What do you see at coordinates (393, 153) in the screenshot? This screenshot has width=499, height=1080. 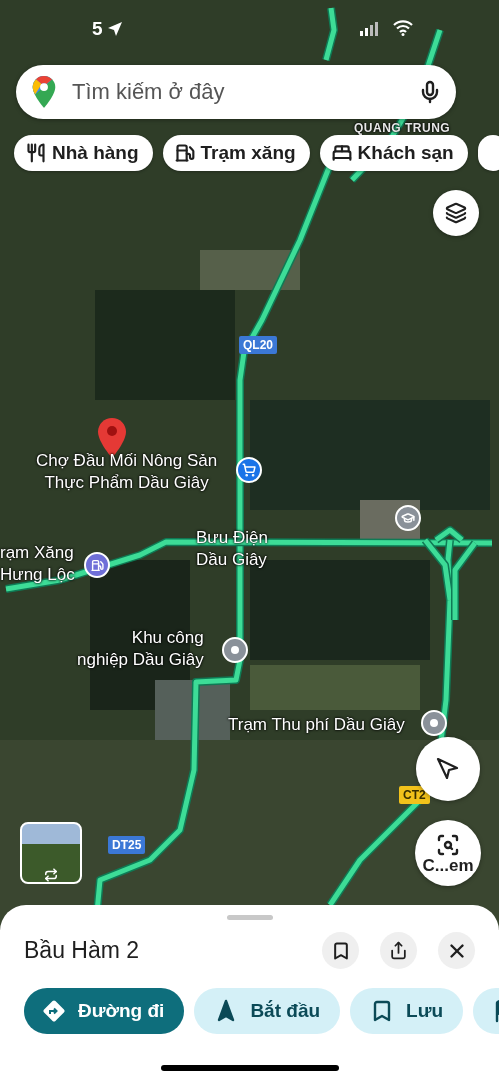 I see `category-chip: Khách sạn` at bounding box center [393, 153].